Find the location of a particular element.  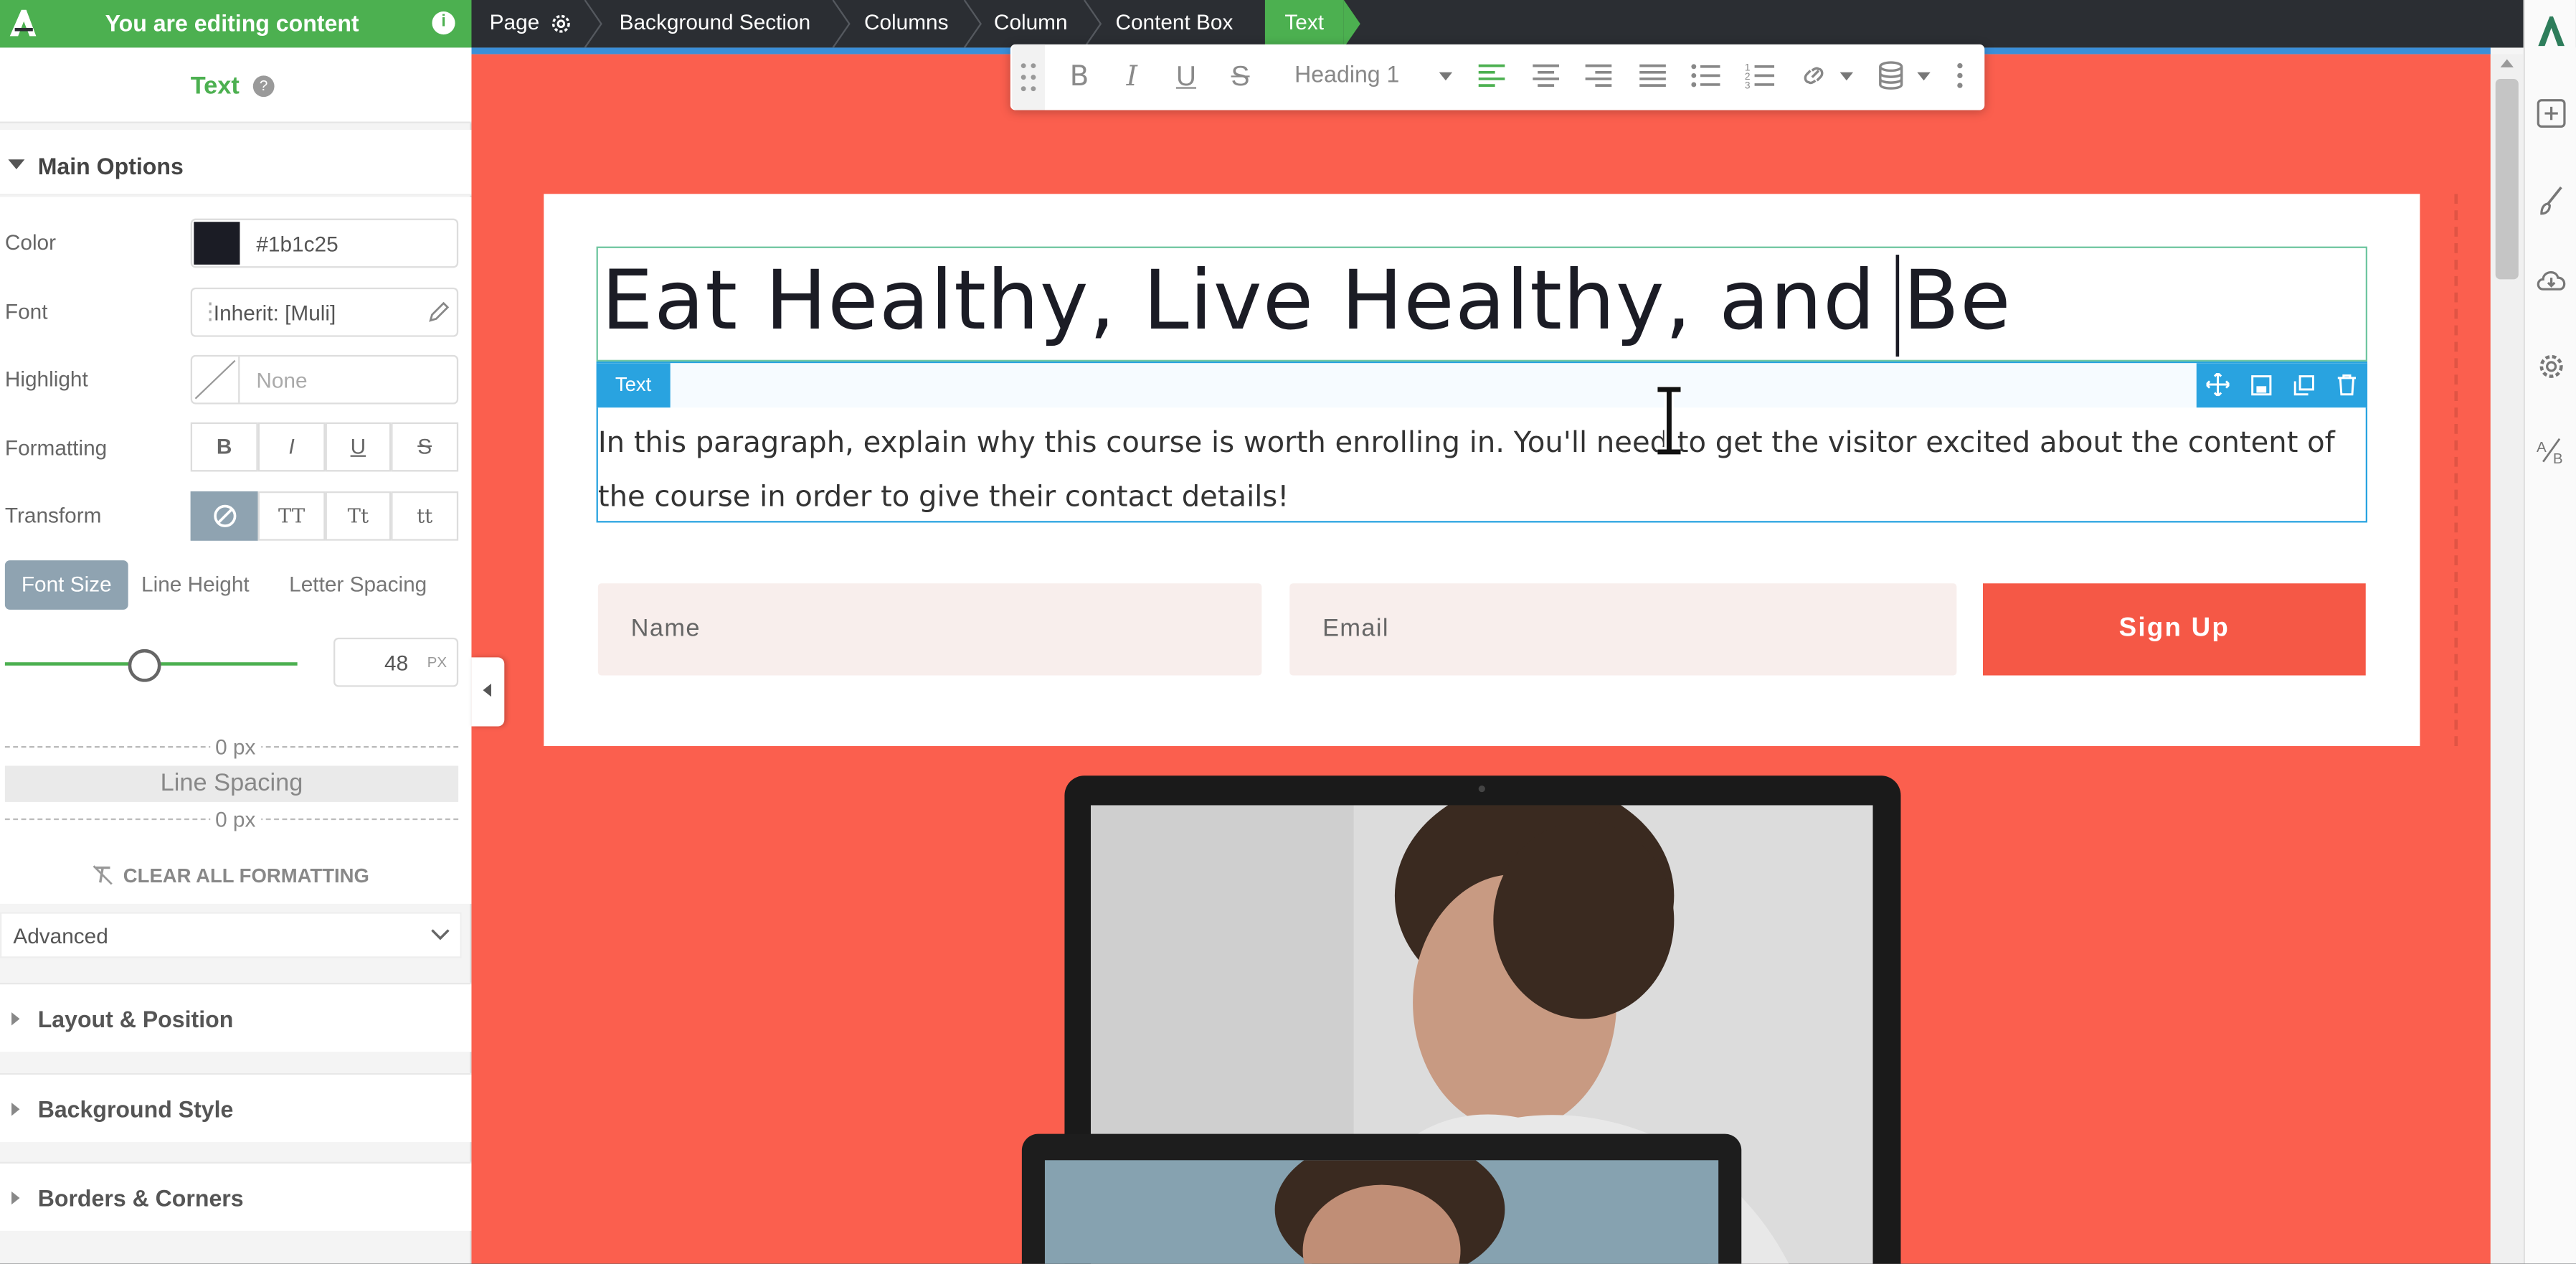

line-spacing-label: Line Spacing is located at coordinates (231, 783).